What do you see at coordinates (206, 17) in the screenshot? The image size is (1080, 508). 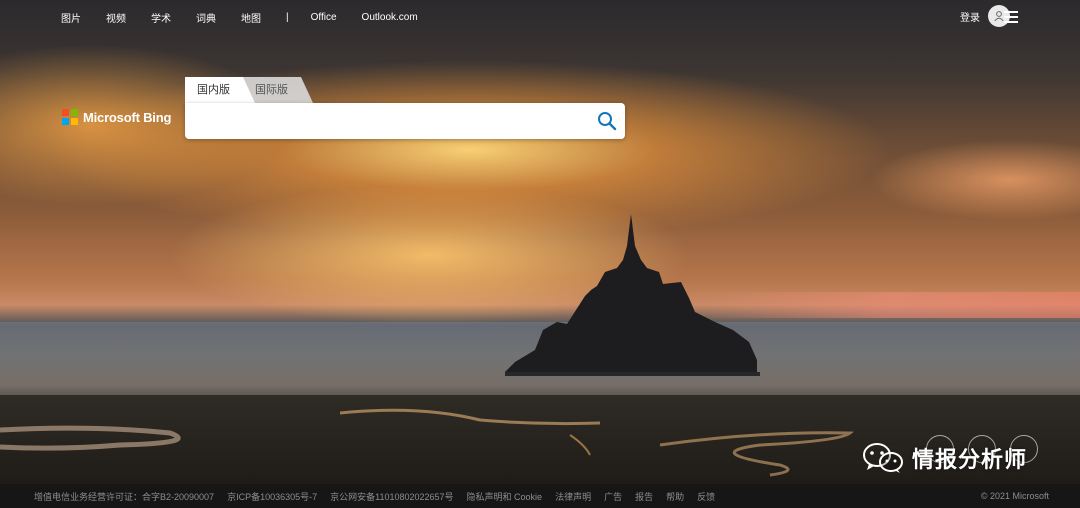 I see `nav-link-dictionary: 词典` at bounding box center [206, 17].